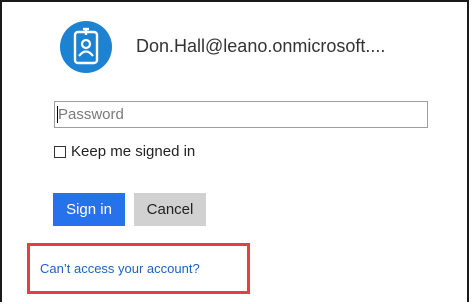 This screenshot has height=304, width=473. I want to click on keep-signed-in: Keep me signed in, so click(124, 151).